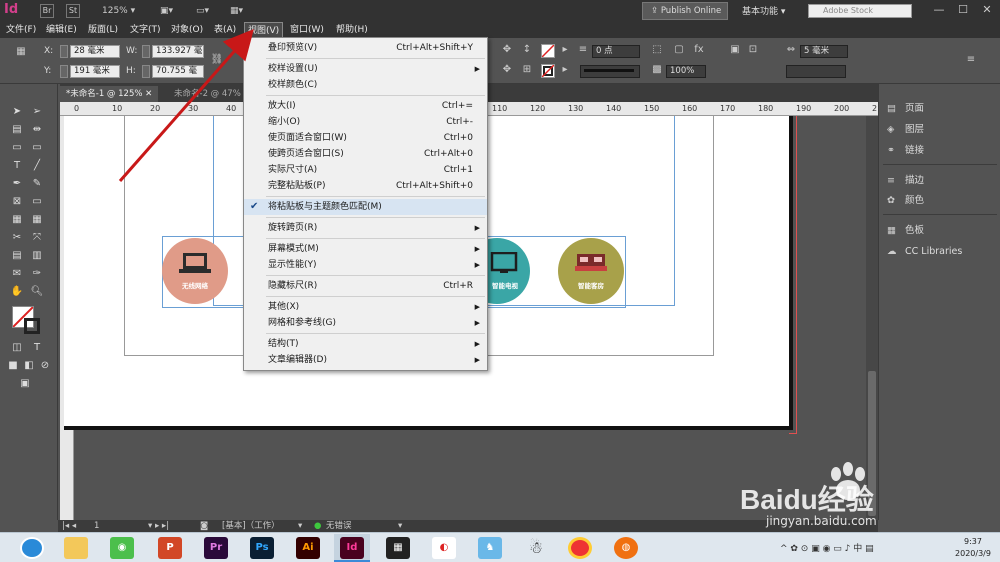  Describe the element at coordinates (939, 10) in the screenshot. I see `minimize-button: —` at that location.